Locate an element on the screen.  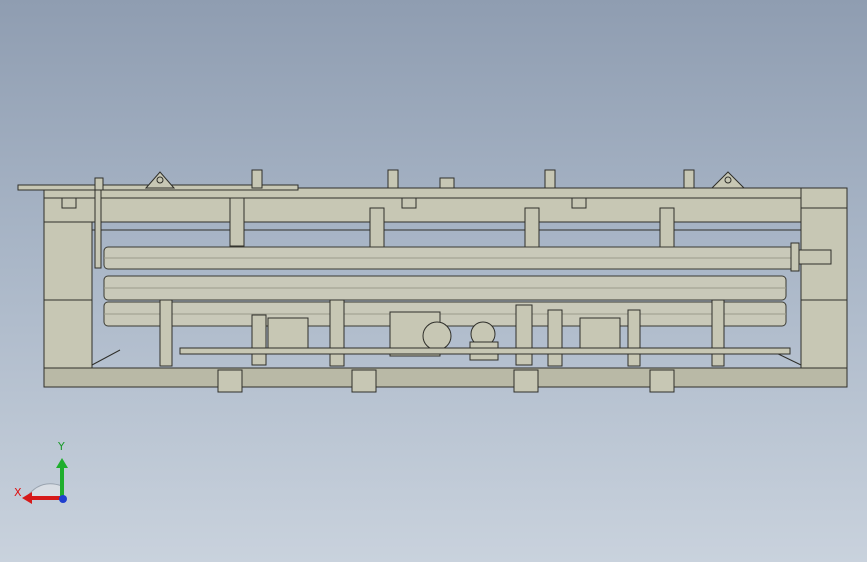
x-axis-label: X is located at coordinates (18, 492).